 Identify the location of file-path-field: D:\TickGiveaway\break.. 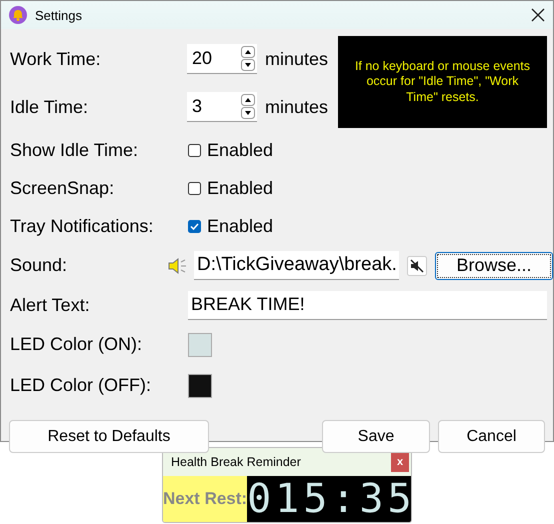
(296, 265).